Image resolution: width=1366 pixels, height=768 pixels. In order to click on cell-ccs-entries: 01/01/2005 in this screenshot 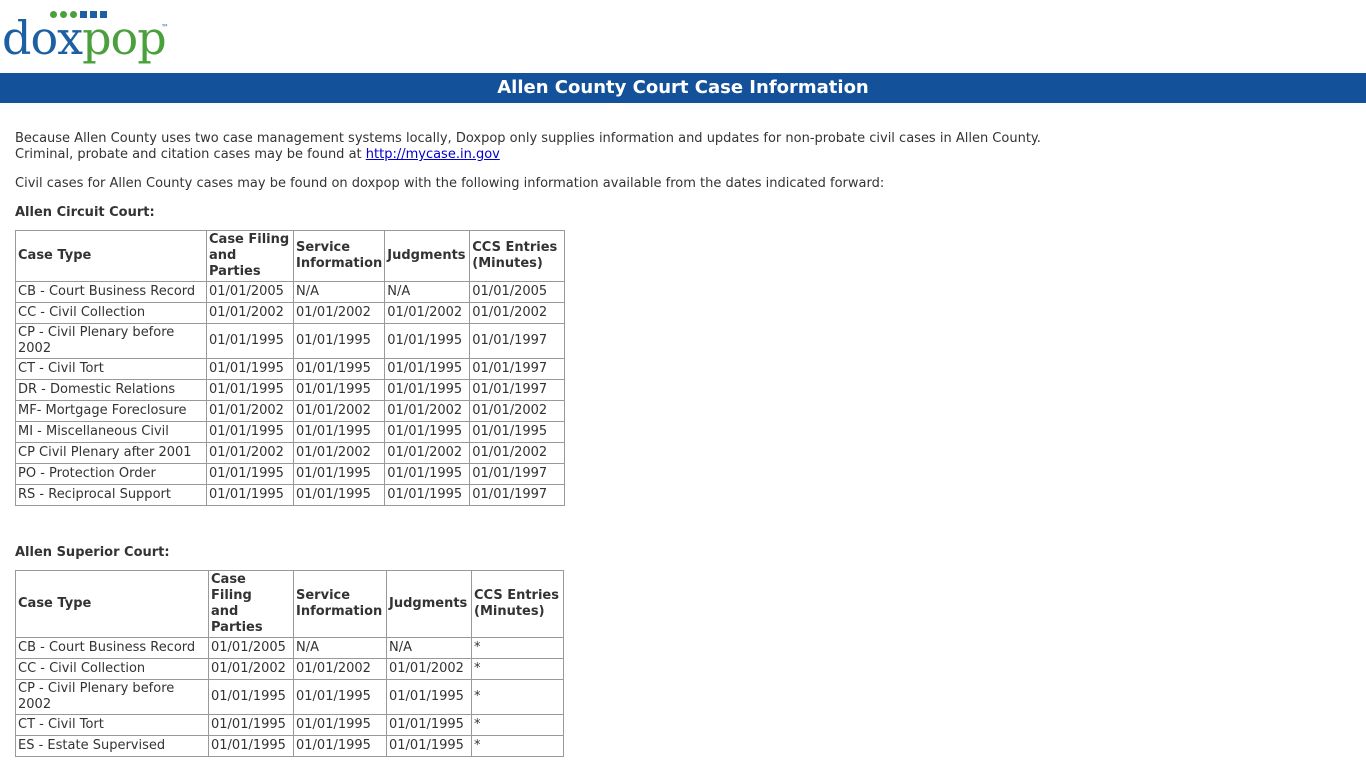, I will do `click(517, 292)`.